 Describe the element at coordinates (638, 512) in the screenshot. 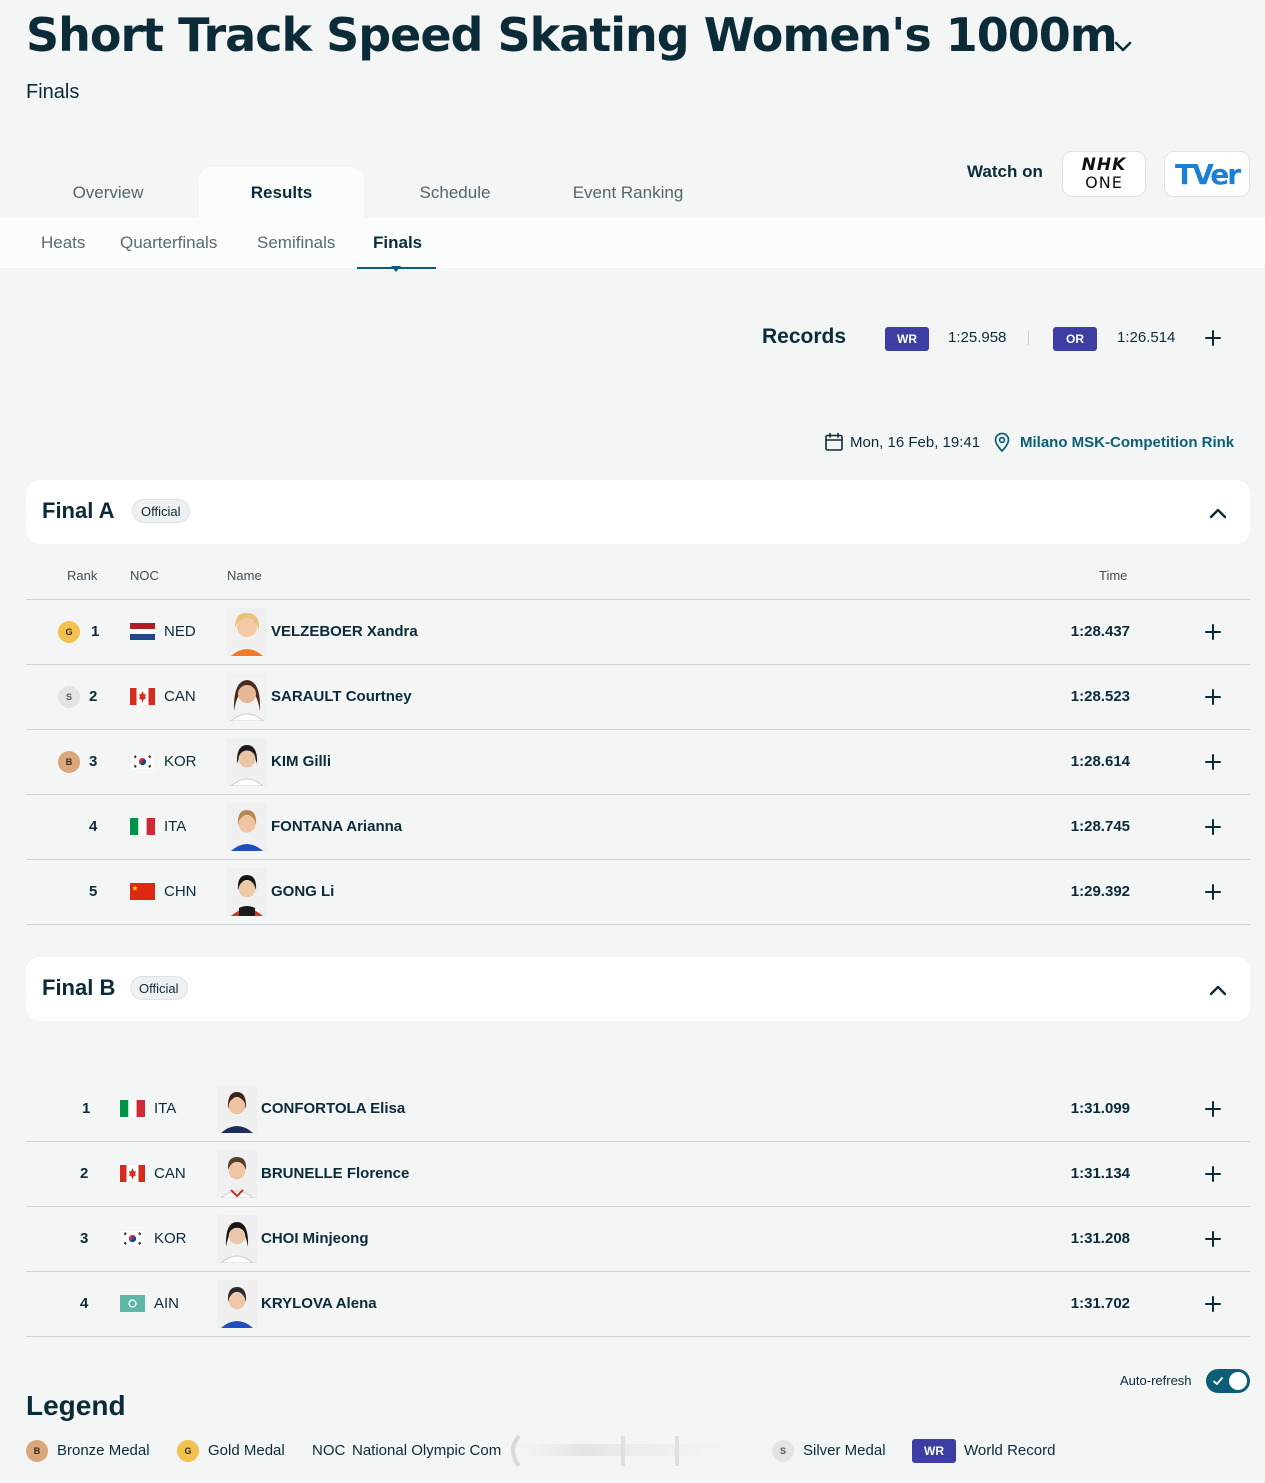

I see `final-a-header: Final A Official` at that location.